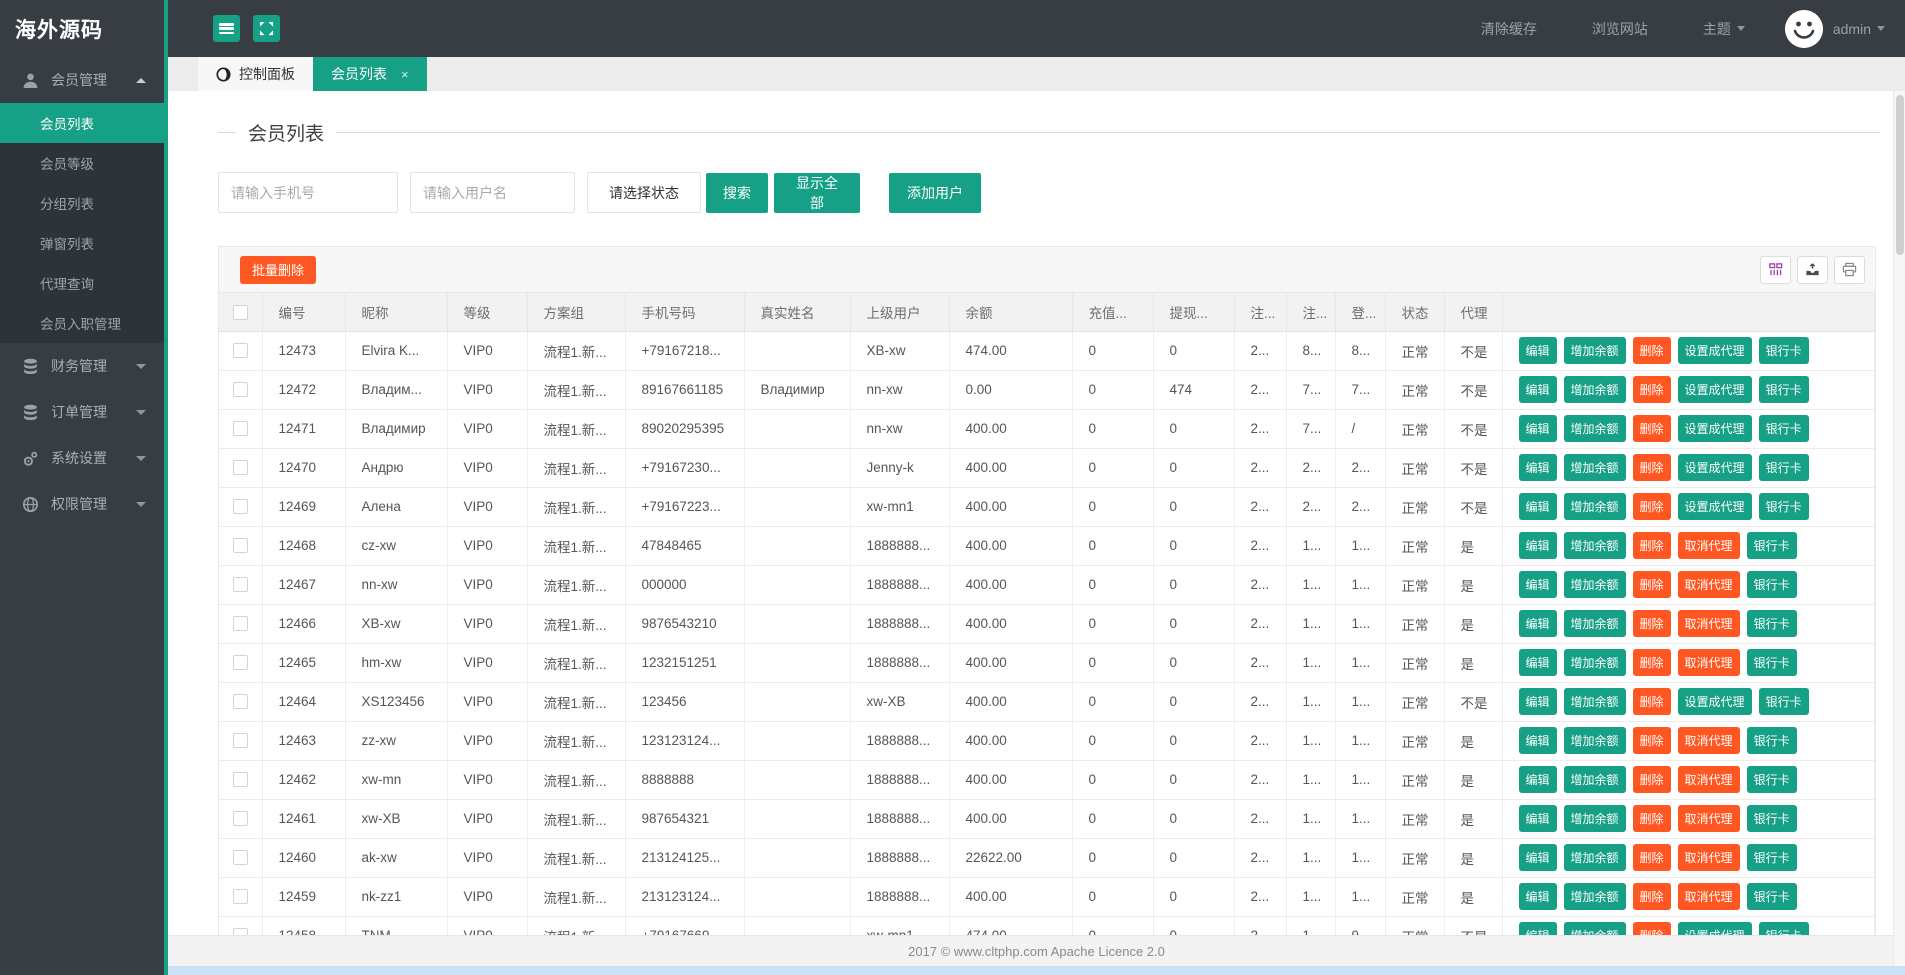  What do you see at coordinates (1509, 29) in the screenshot?
I see `clear-cache-link: 清除缓存` at bounding box center [1509, 29].